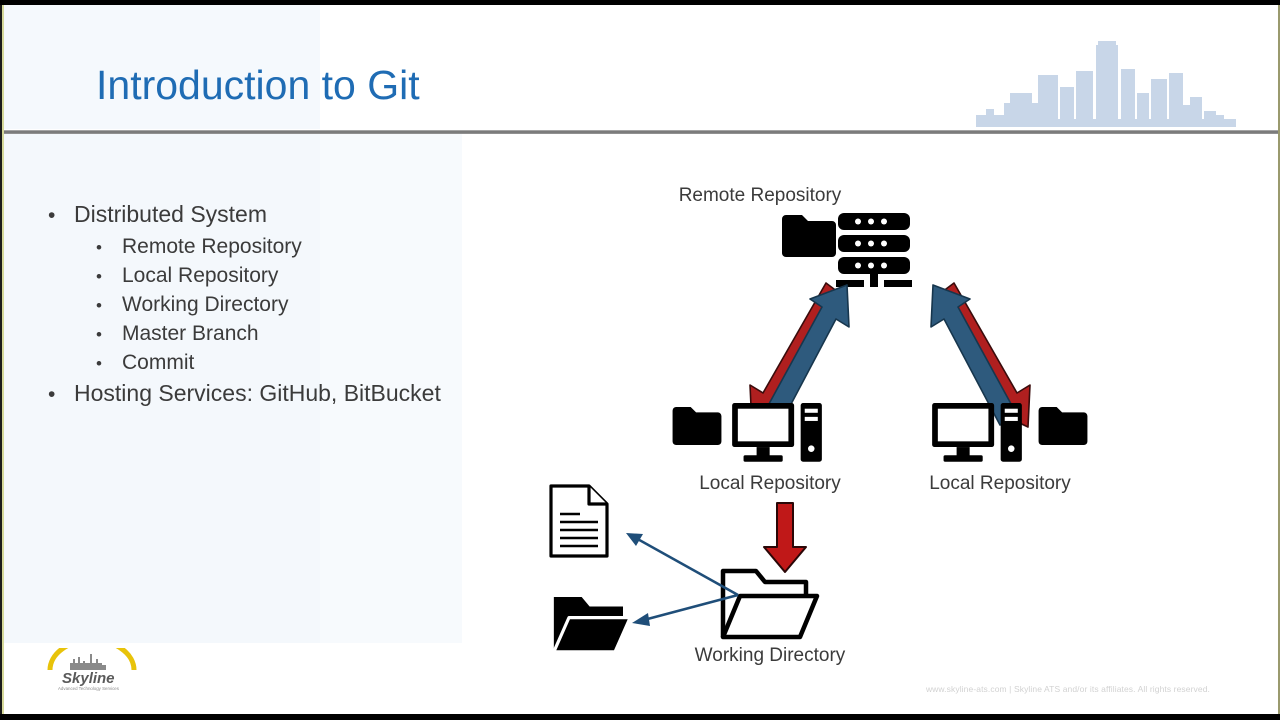 This screenshot has height=720, width=1280. Describe the element at coordinates (171, 214) in the screenshot. I see `bullet-text: Distributed System` at that location.